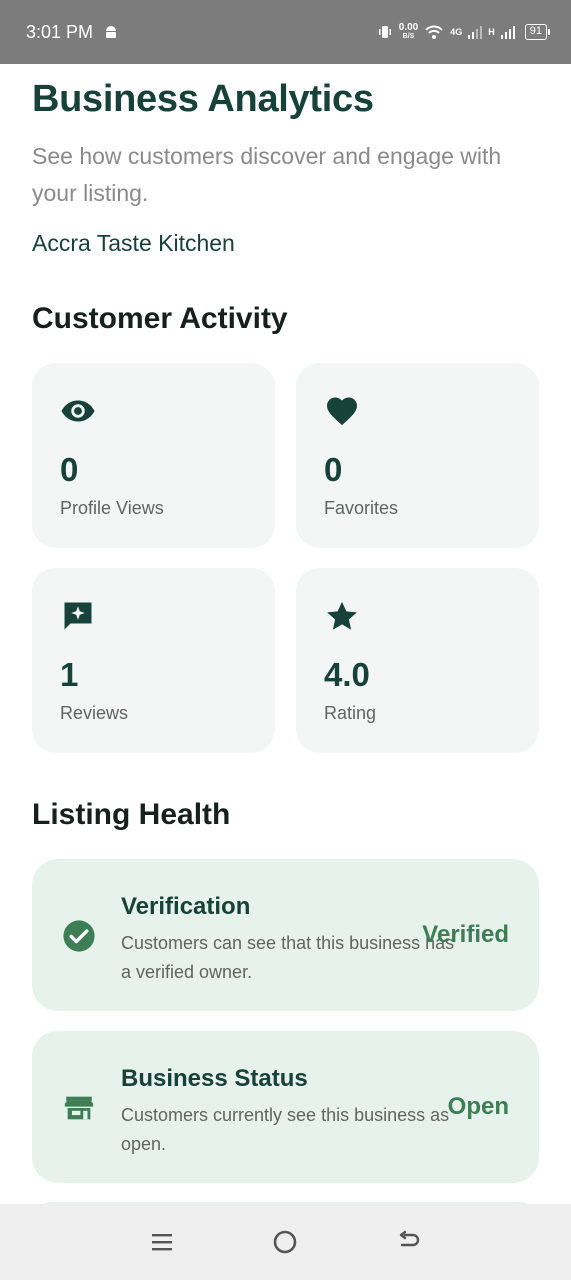 Image resolution: width=571 pixels, height=1280 pixels. Describe the element at coordinates (186, 906) in the screenshot. I see `health-title: Verification` at that location.